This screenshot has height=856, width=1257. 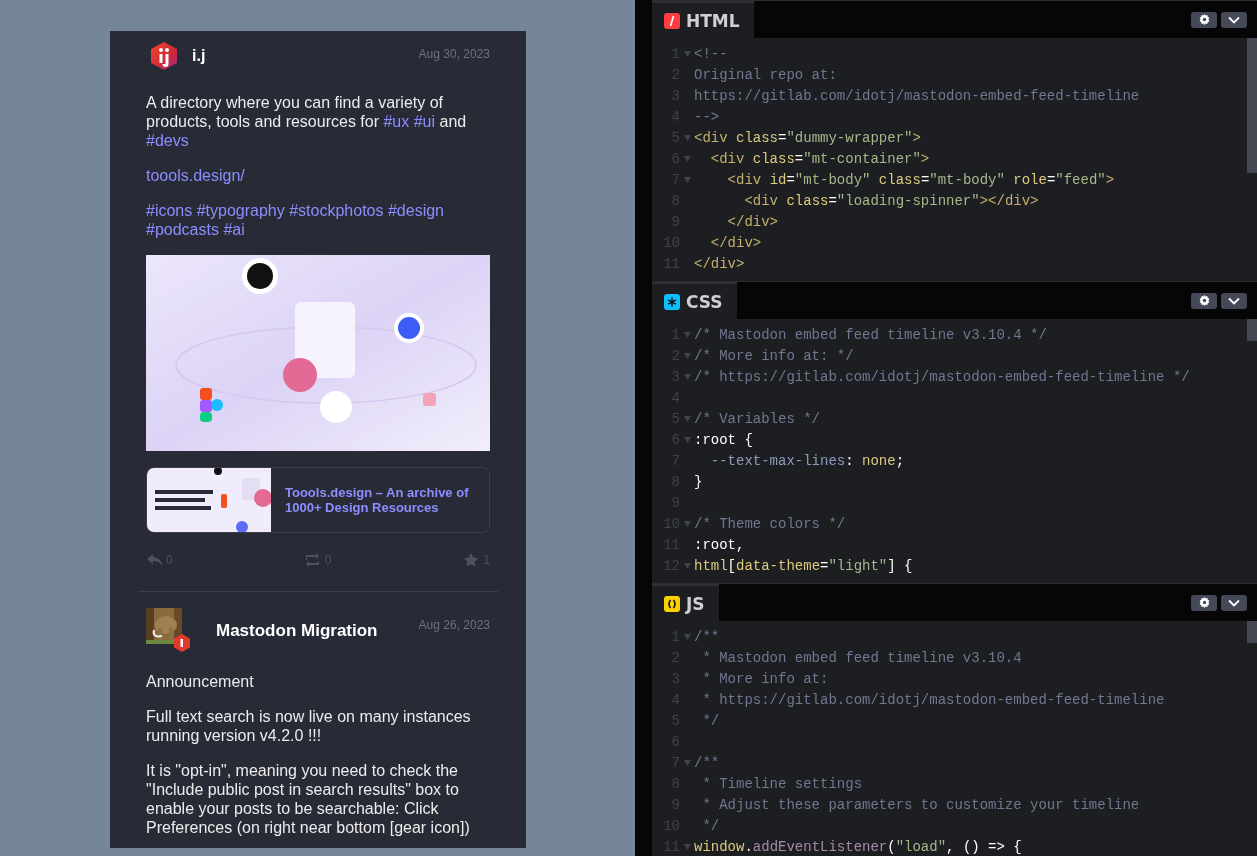 What do you see at coordinates (454, 625) in the screenshot?
I see `post-date: Aug 26, 2023` at bounding box center [454, 625].